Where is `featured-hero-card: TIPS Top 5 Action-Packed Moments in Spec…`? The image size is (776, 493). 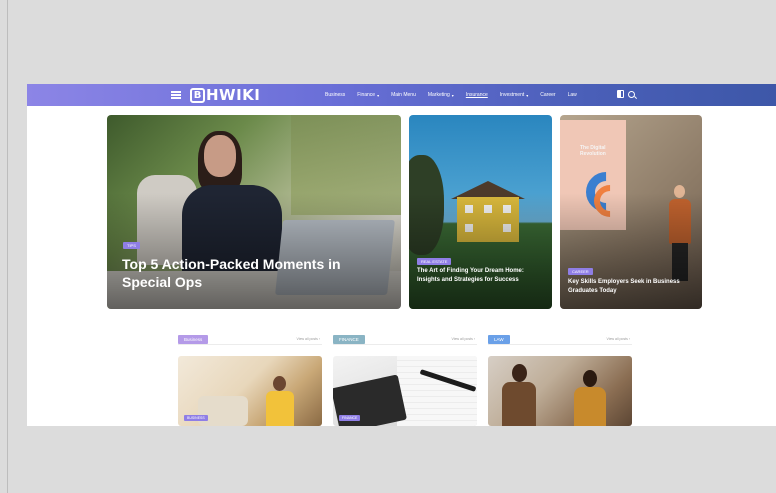
featured-hero-card: TIPS Top 5 Action-Packed Moments in Spec… is located at coordinates (254, 212).